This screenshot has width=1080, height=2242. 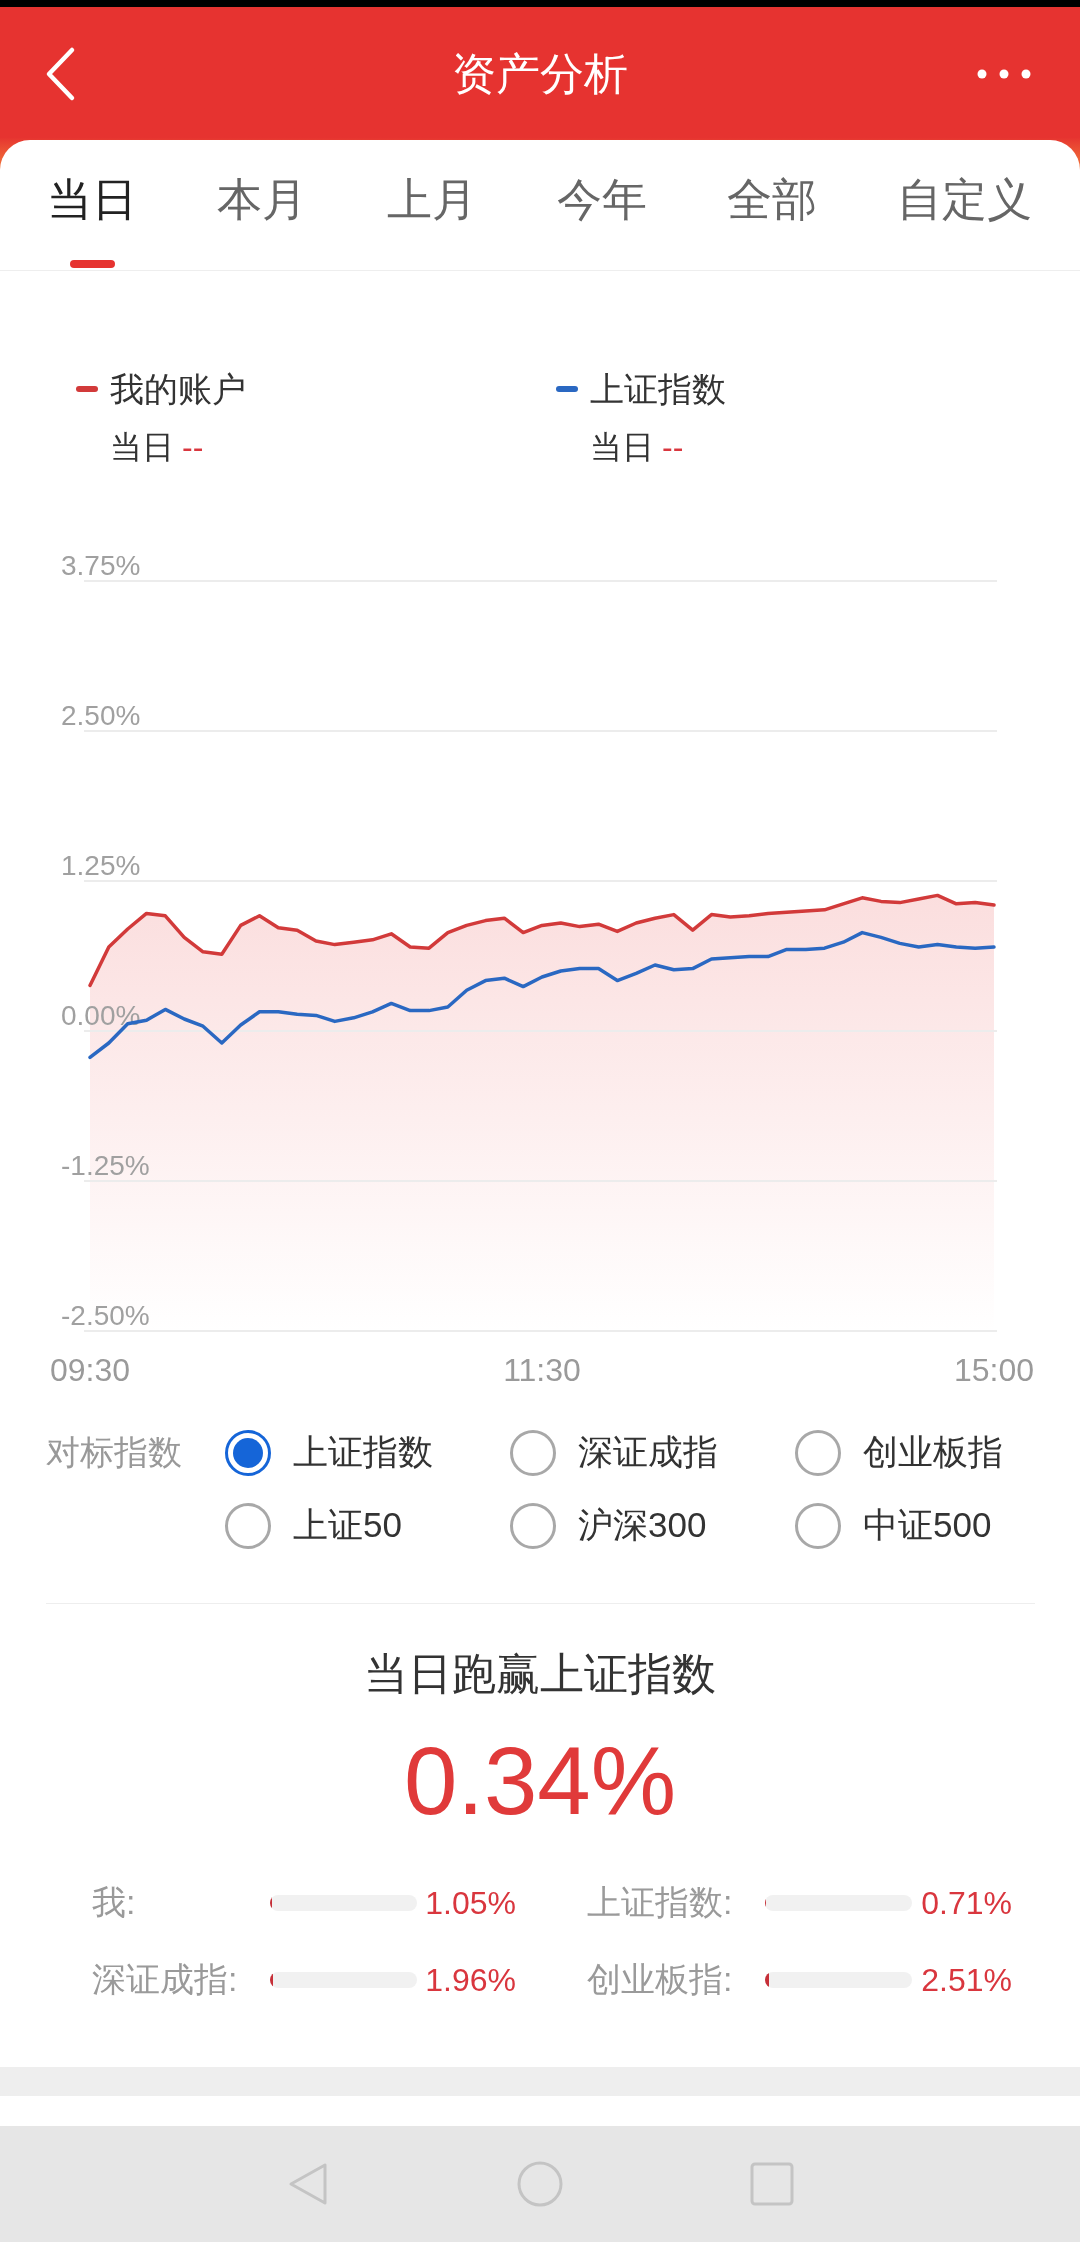 What do you see at coordinates (262, 205) in the screenshot?
I see `period-tab: 本月` at bounding box center [262, 205].